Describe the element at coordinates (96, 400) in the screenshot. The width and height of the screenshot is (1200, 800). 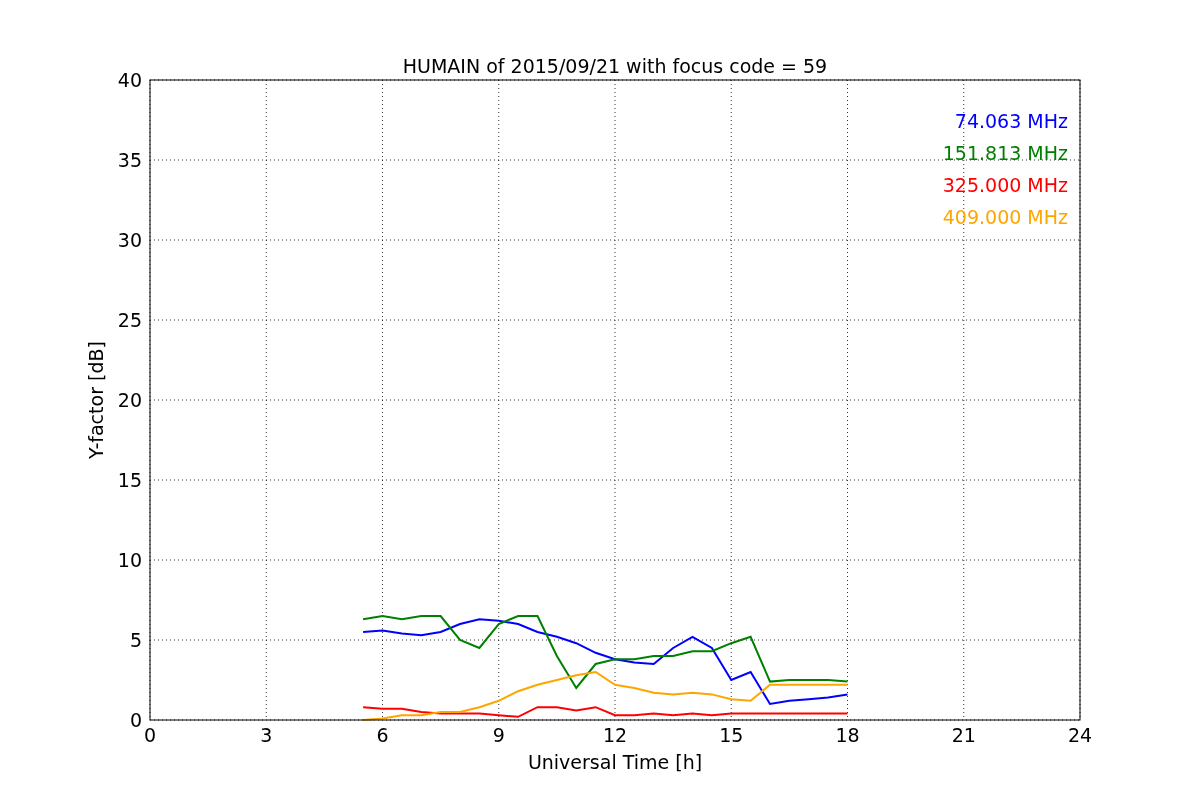
I see `y-axis-label: Y-factor [dB]` at that location.